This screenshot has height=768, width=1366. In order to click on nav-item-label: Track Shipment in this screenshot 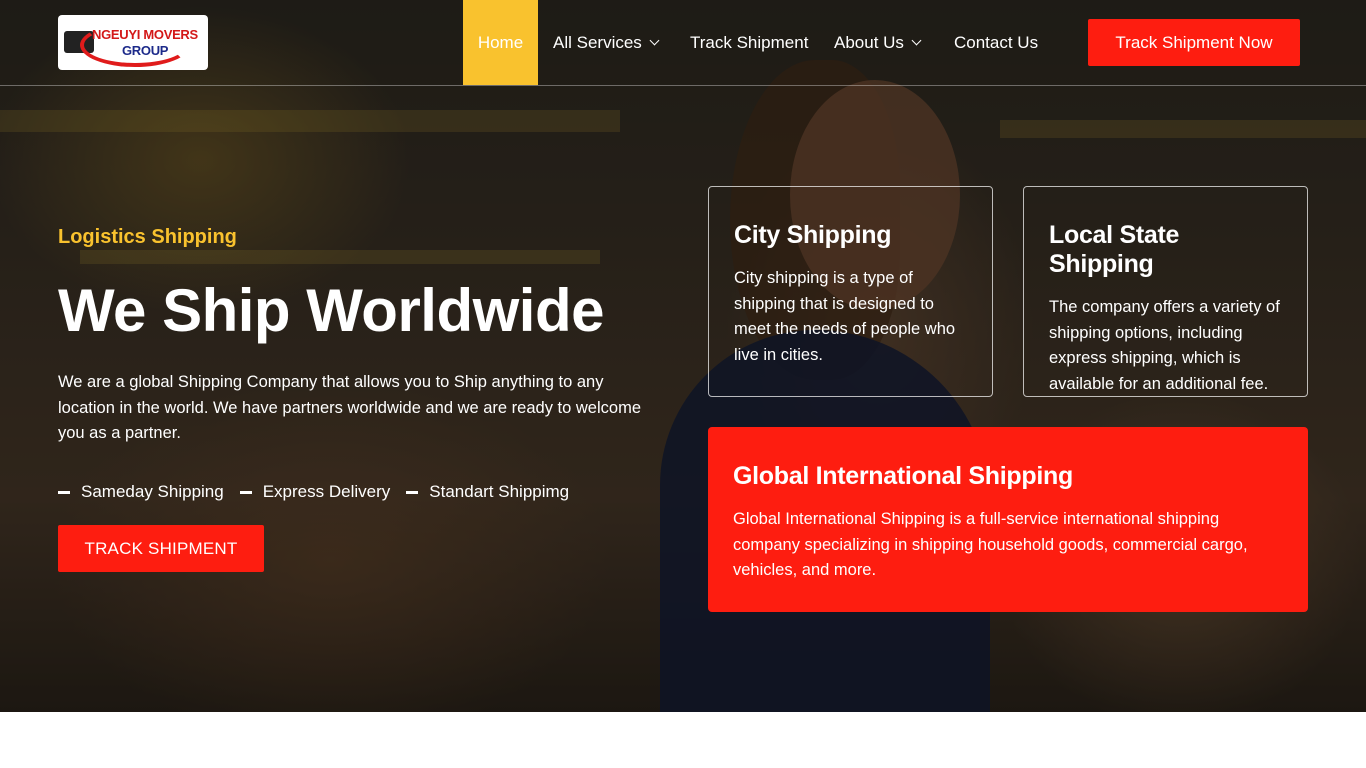, I will do `click(749, 42)`.